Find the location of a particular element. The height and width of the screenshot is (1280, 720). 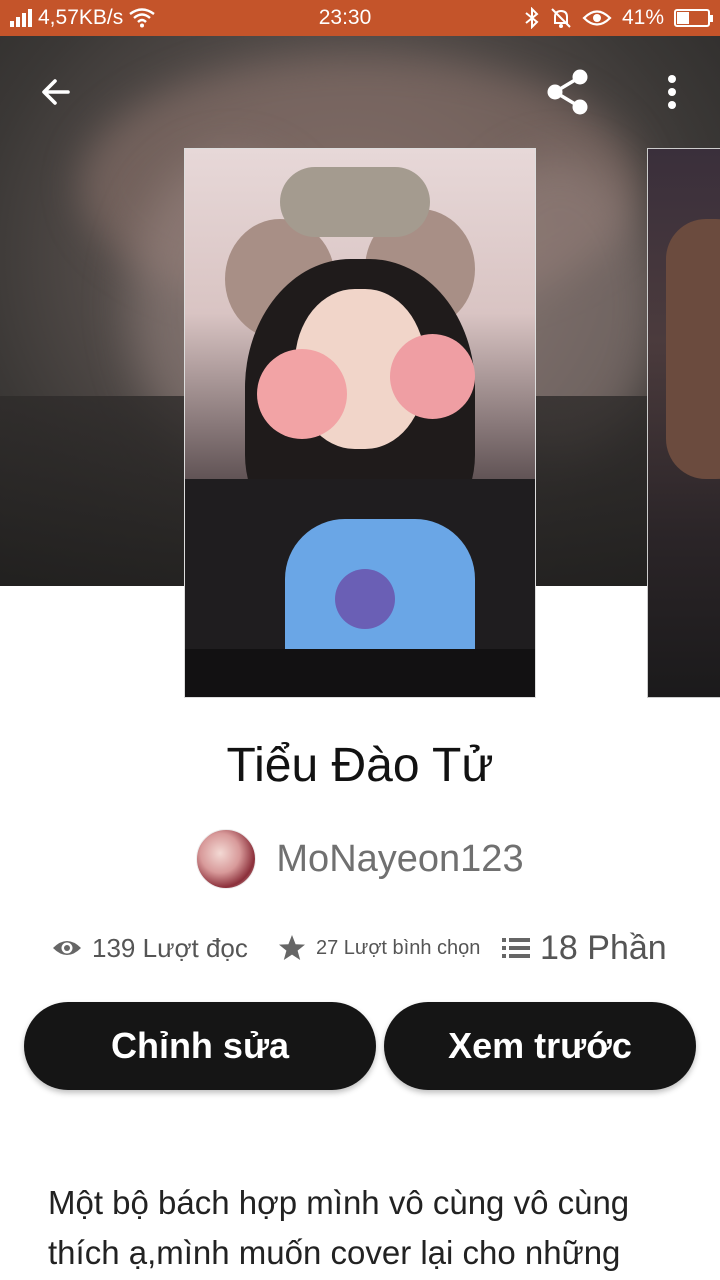

preview-button: Xem trước is located at coordinates (540, 1046).